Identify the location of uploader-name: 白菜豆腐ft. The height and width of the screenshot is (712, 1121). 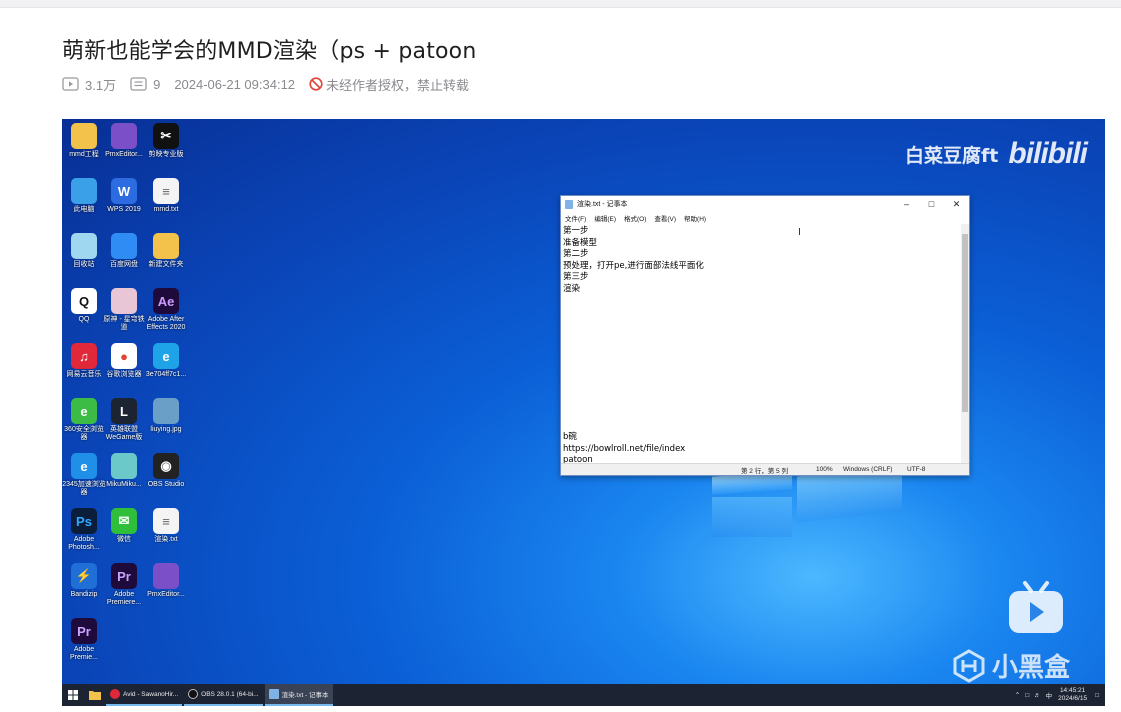
(951, 155).